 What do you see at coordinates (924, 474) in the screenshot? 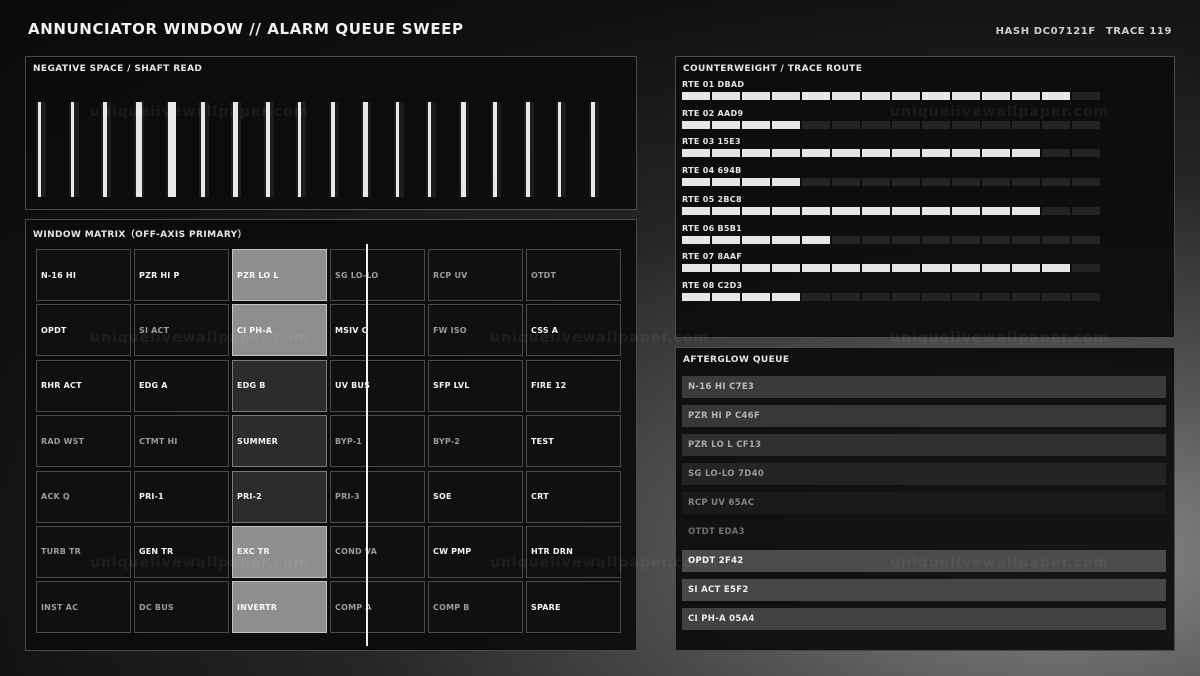
I see `afterglow-queue-item: SG LO-LO 7D40` at bounding box center [924, 474].